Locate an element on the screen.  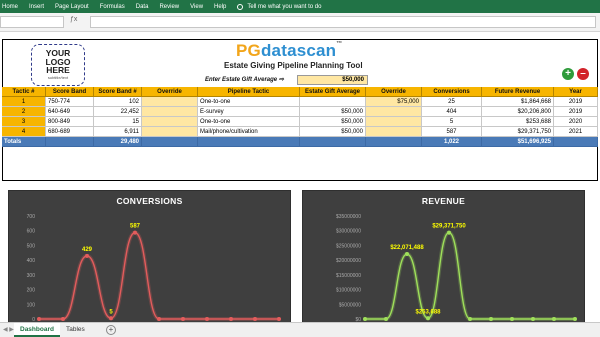
cell-year: 2021 is located at coordinates (576, 132).